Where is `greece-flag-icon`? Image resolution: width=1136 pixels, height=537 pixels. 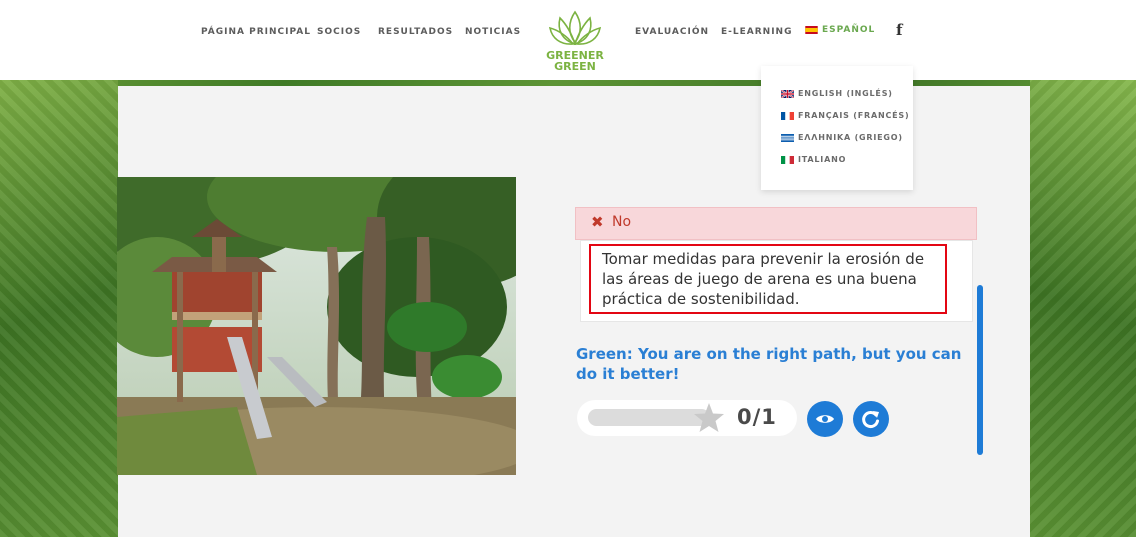
greece-flag-icon is located at coordinates (787, 137).